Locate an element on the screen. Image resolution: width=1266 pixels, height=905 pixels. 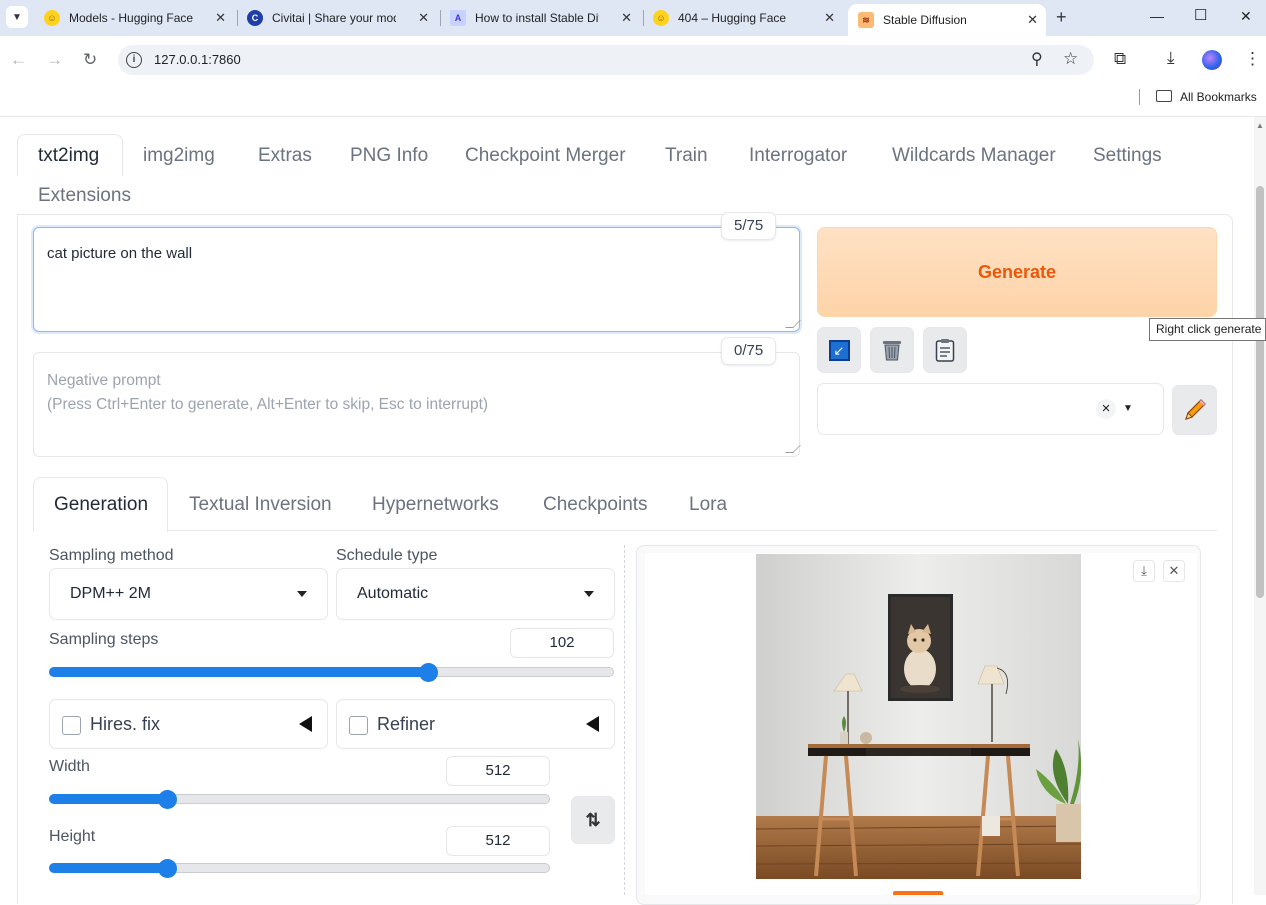
refiner-checkbox is located at coordinates (358, 725).